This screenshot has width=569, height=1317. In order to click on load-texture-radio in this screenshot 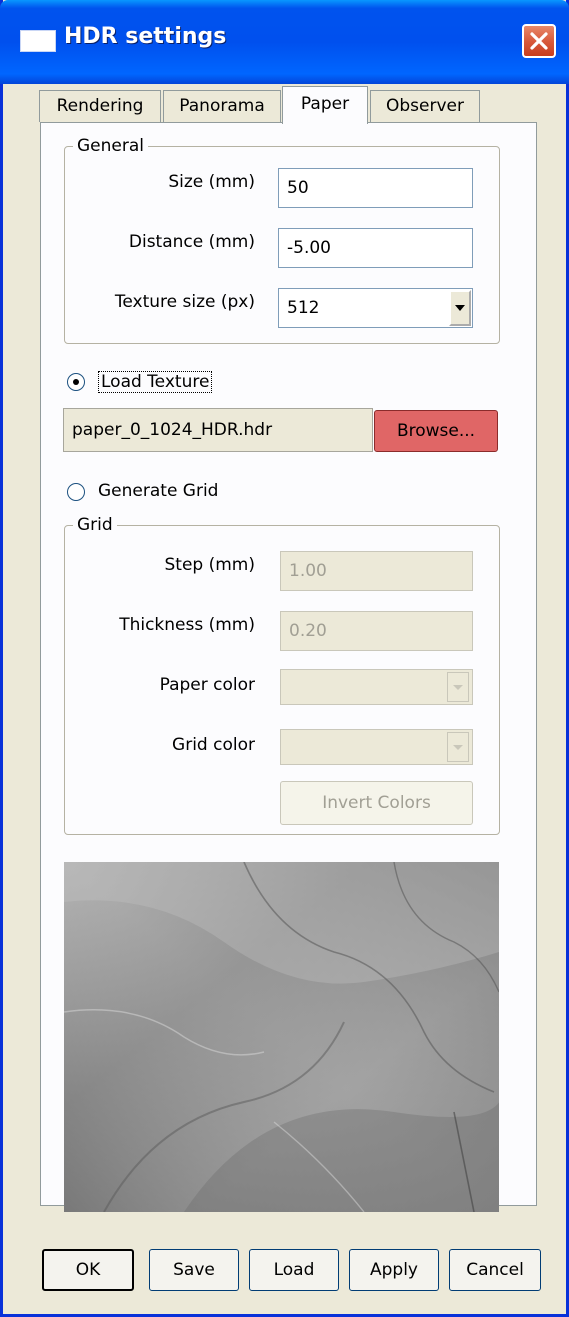, I will do `click(76, 382)`.